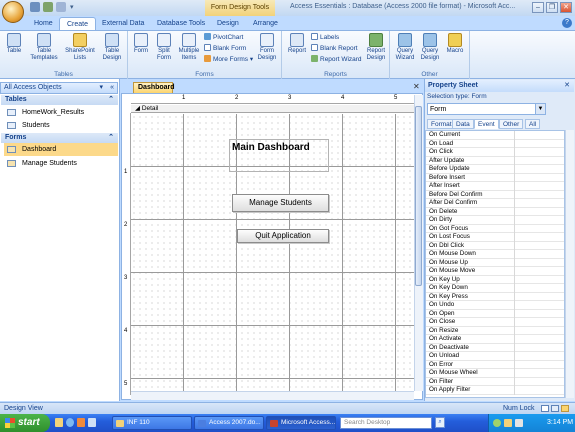  What do you see at coordinates (283, 236) in the screenshot?
I see `quit-application-button: Quit Application` at bounding box center [283, 236].